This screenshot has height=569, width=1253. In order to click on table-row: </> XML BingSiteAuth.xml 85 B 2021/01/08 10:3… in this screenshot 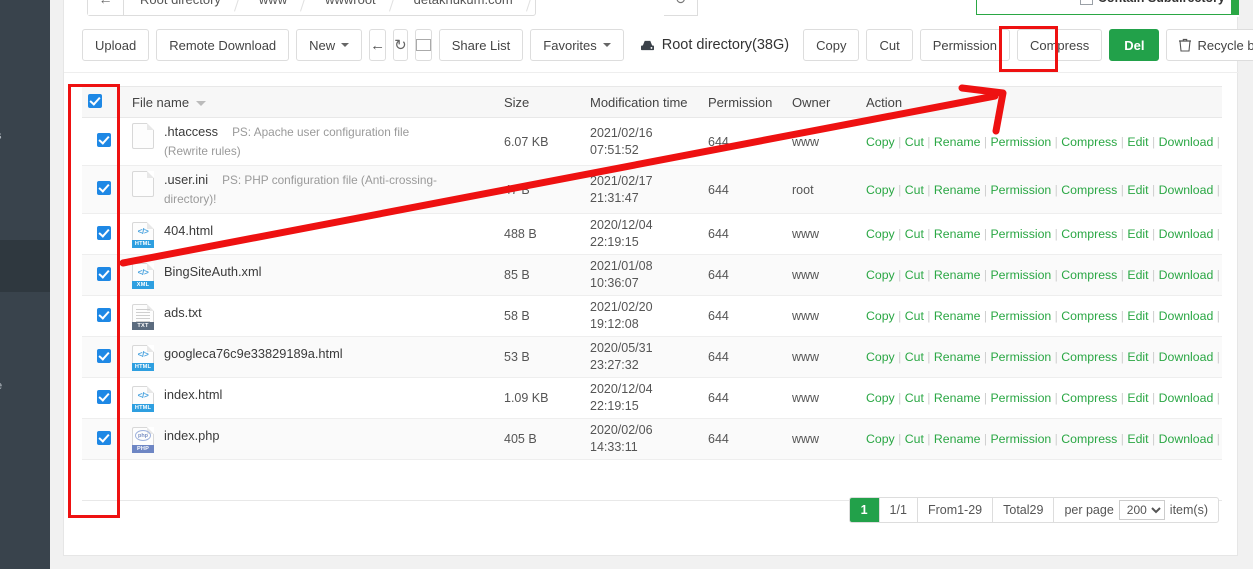, I will do `click(652, 275)`.